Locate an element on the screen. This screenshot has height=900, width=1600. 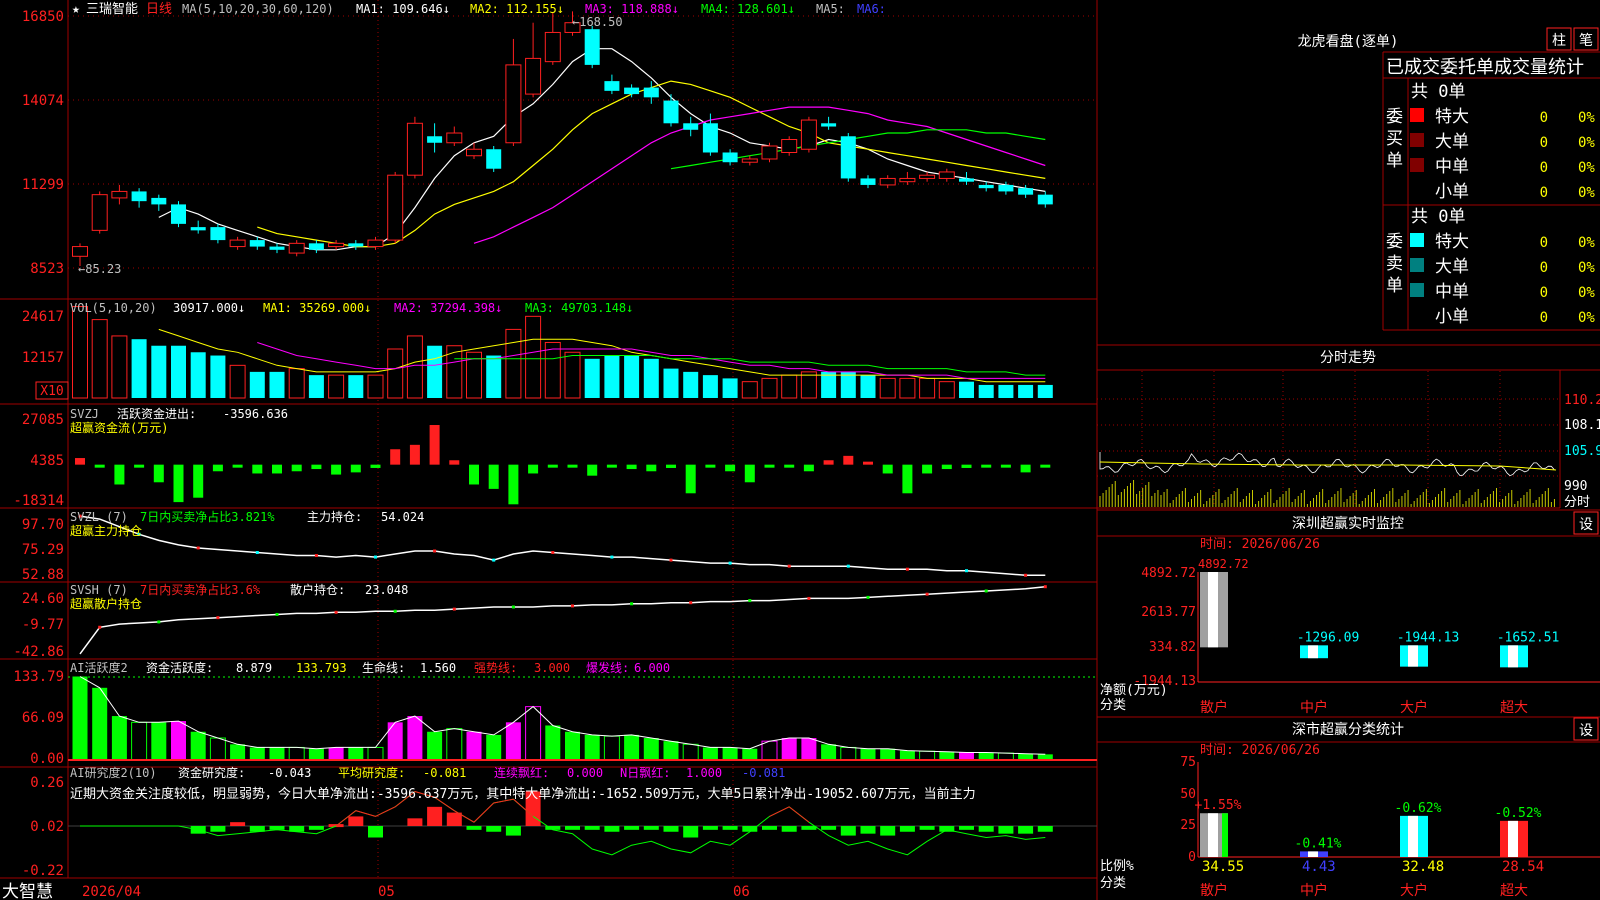
svzl-value: 54.024 is located at coordinates (402, 517).